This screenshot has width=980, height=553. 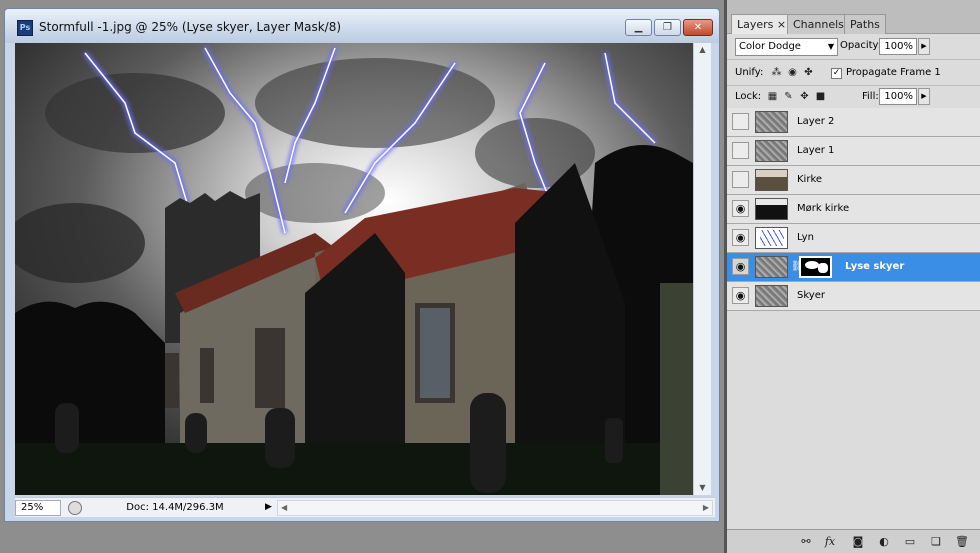 What do you see at coordinates (495, 508) in the screenshot?
I see `horizontal-scrollbar: ◀ ▶` at bounding box center [495, 508].